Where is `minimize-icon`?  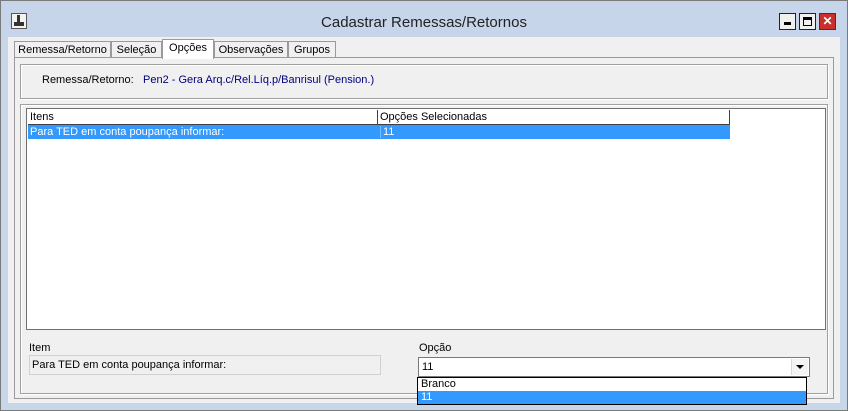 minimize-icon is located at coordinates (787, 23).